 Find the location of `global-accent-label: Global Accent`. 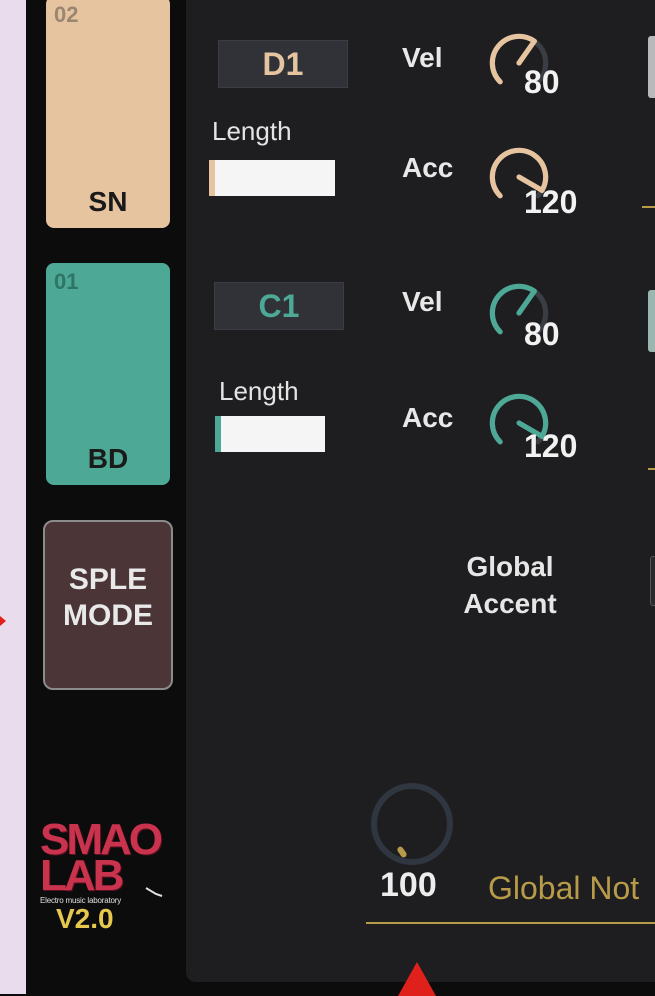

global-accent-label: Global Accent is located at coordinates (510, 585).